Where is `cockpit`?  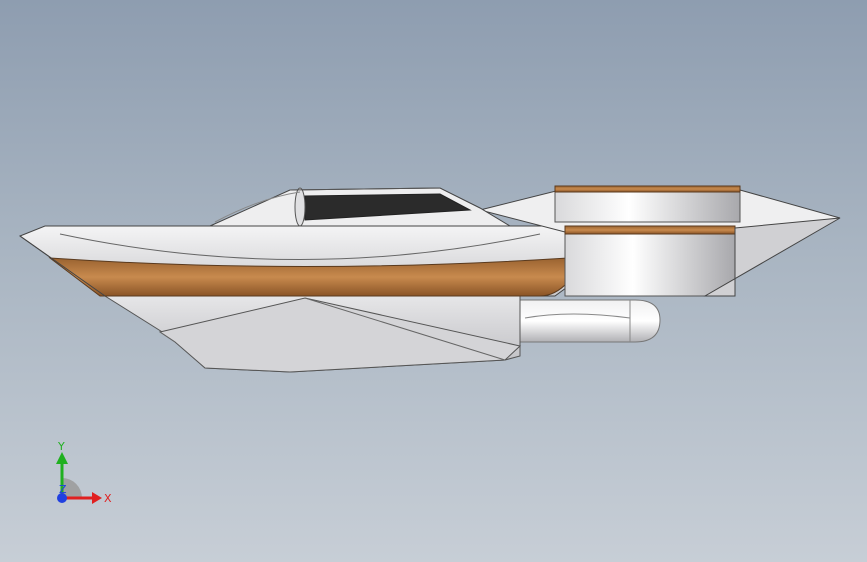 cockpit is located at coordinates (360, 207).